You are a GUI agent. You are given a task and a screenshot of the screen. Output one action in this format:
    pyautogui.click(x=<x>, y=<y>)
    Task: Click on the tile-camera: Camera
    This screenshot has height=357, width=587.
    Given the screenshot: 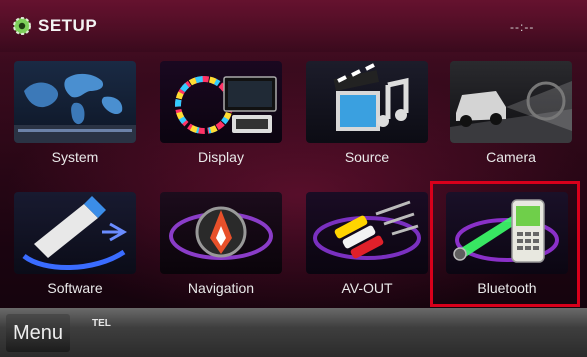 What is the action you would take?
    pyautogui.click(x=511, y=114)
    